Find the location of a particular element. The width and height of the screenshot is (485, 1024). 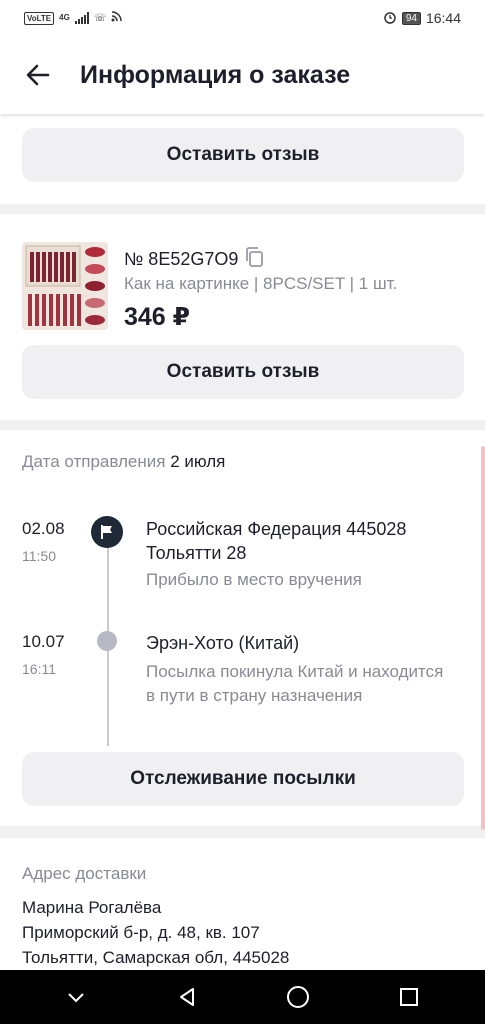

leave-review-button: Оставить отзыв is located at coordinates (243, 372).